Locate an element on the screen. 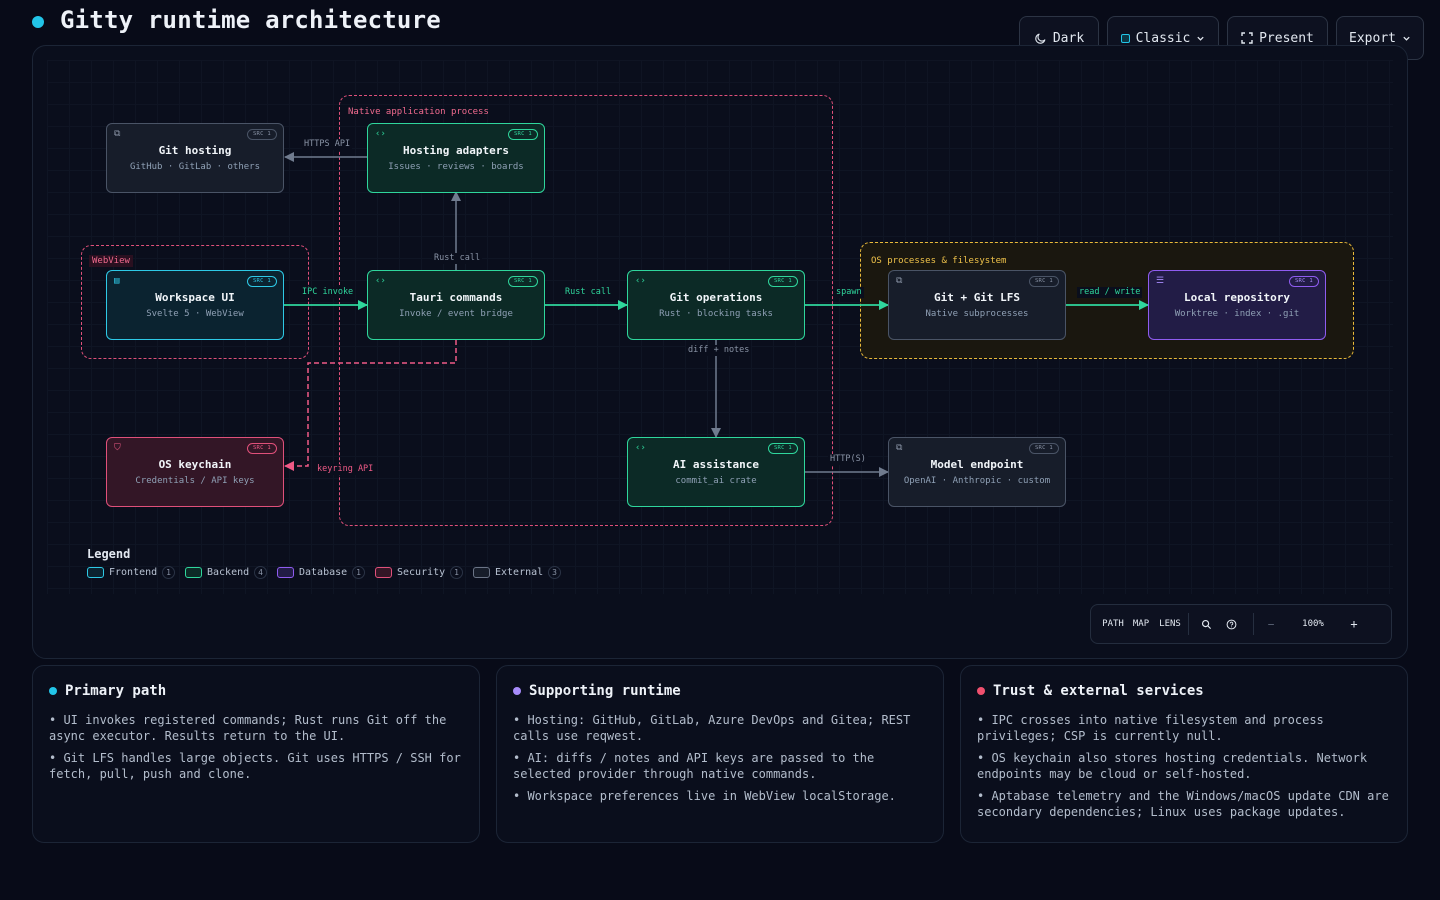  node-subtitle: Rust · blocking tasks is located at coordinates (716, 314).